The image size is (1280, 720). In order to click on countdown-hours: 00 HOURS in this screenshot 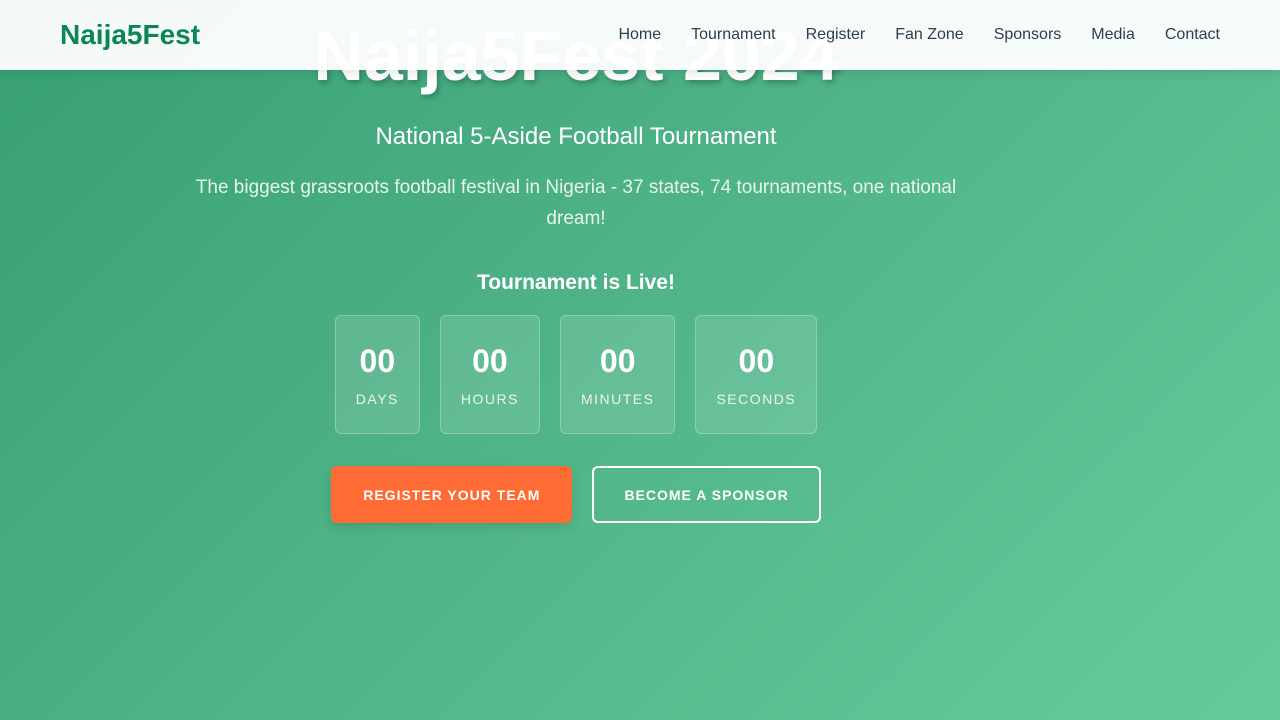, I will do `click(489, 374)`.